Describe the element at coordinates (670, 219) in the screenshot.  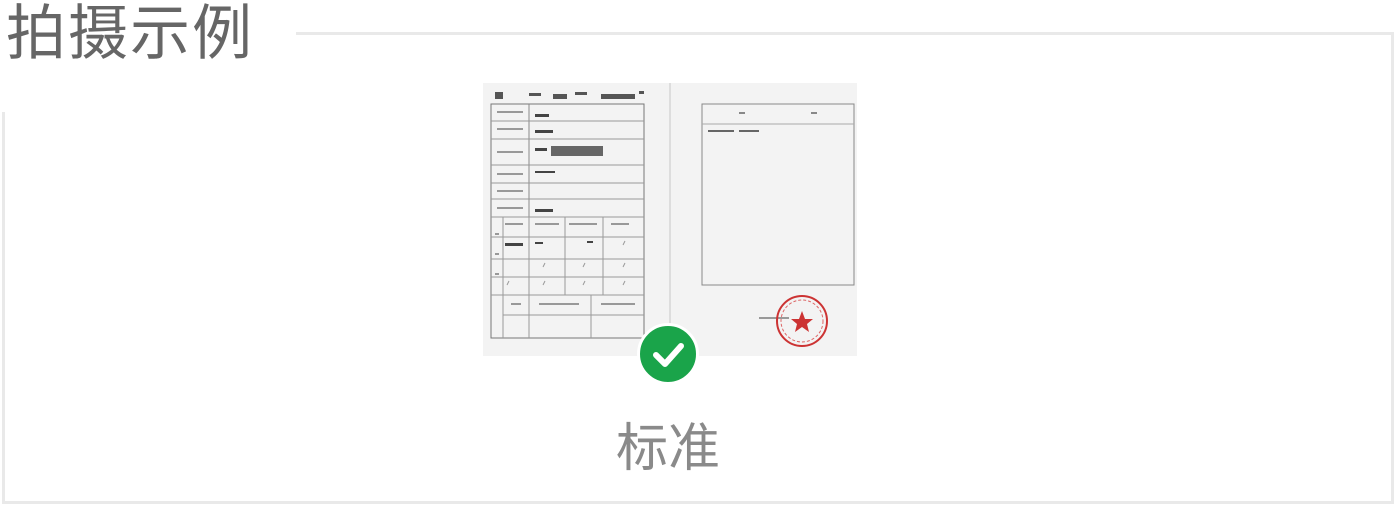
I see `example-document-photo` at that location.